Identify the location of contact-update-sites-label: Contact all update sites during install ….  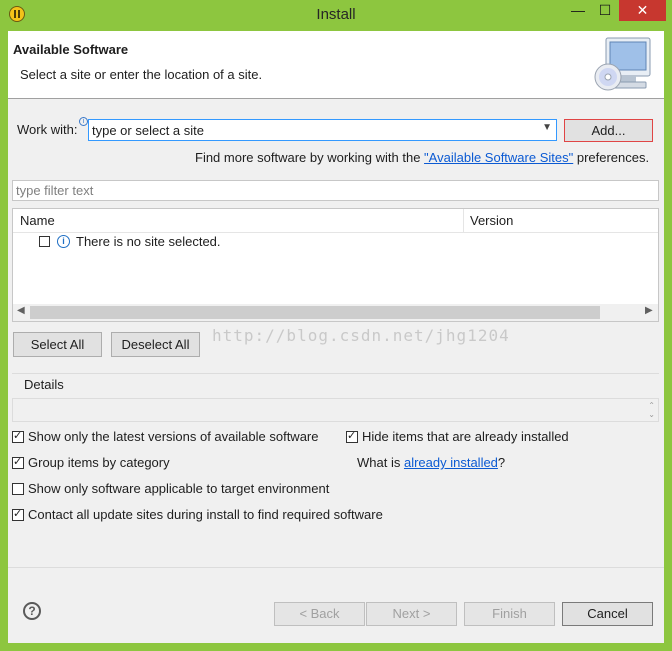
(205, 514).